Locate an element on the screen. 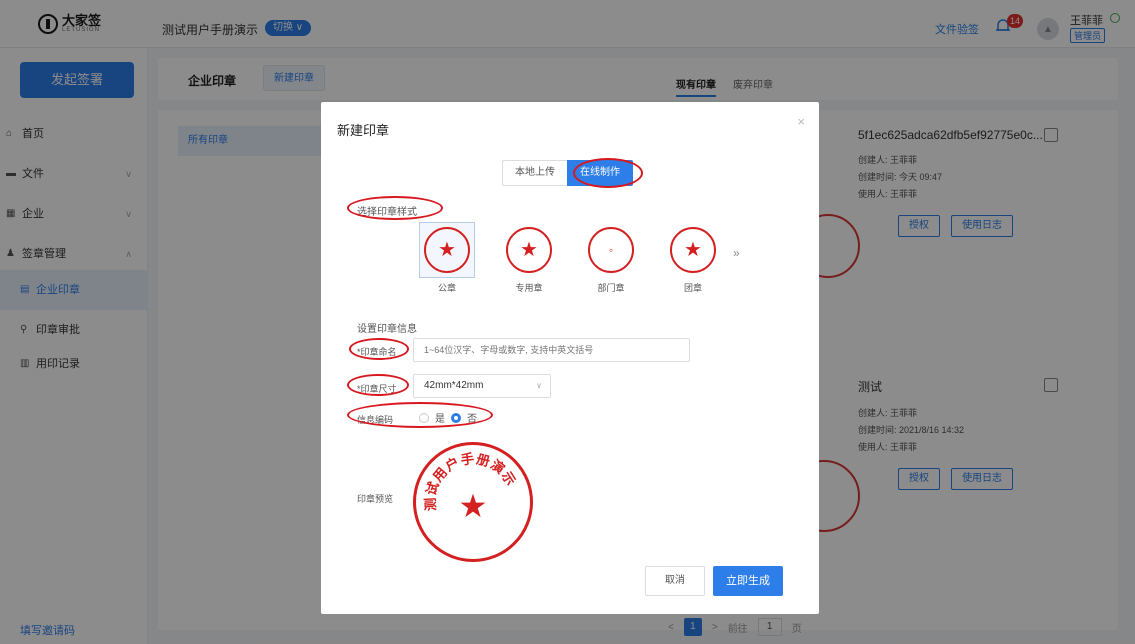 The width and height of the screenshot is (1135, 644). generate-button: 立即生成 is located at coordinates (748, 581).